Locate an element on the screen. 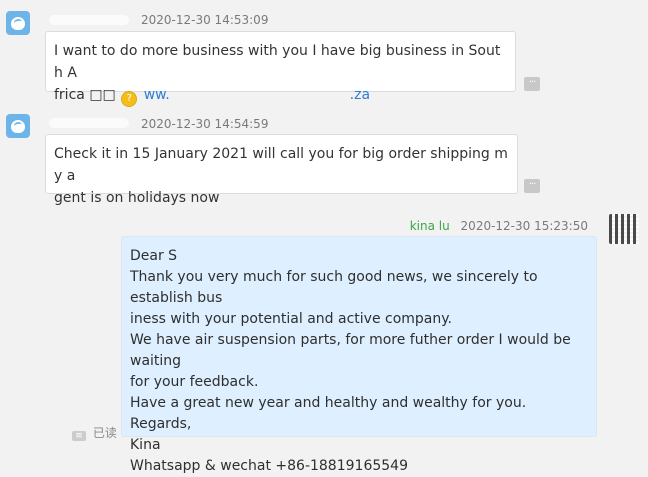 This screenshot has width=648, height=477. message-text: frica is located at coordinates (69, 95).